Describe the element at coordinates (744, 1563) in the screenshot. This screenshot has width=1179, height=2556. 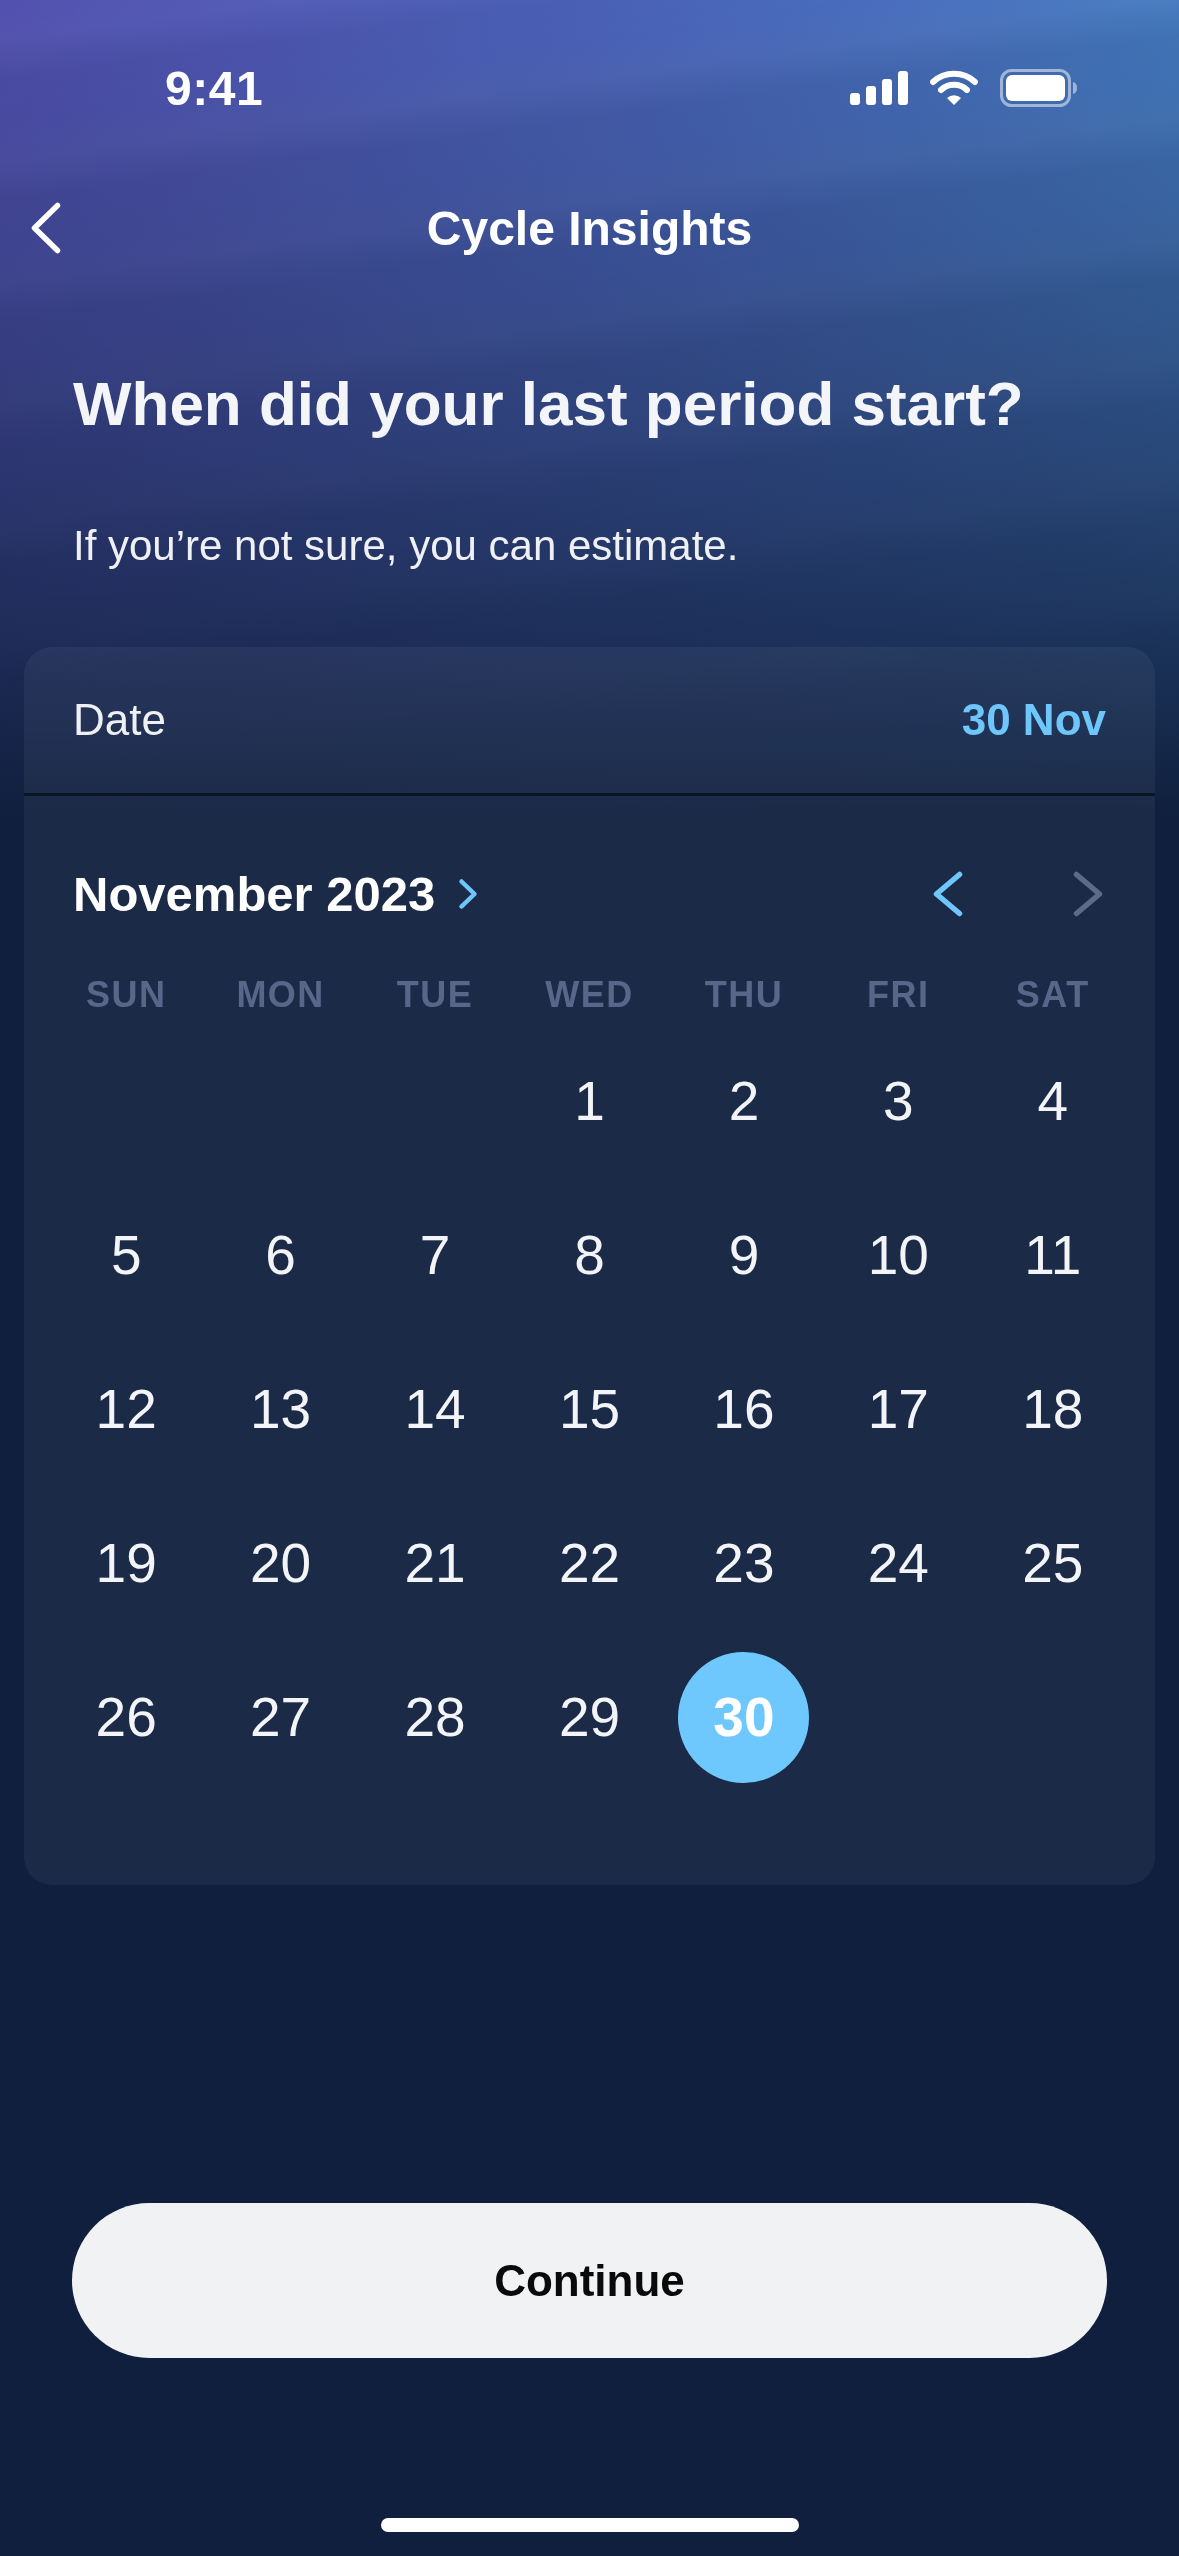
I see `calendar-day: 23` at that location.